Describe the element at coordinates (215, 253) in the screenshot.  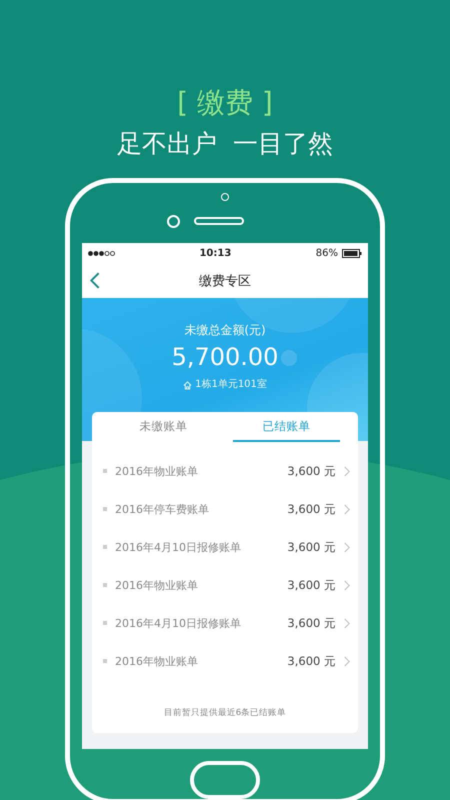
I see `status-time: 10:13` at that location.